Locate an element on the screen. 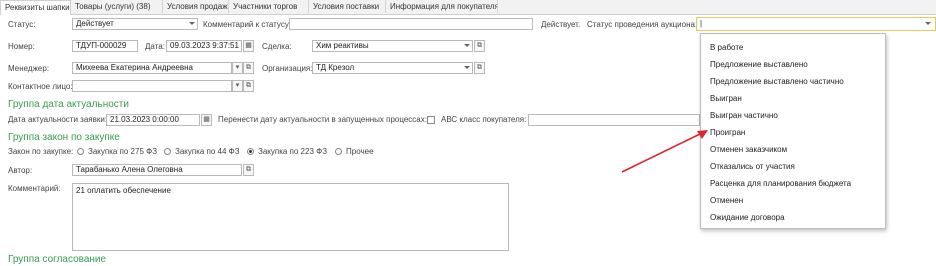 The height and width of the screenshot is (266, 936). arrow-line is located at coordinates (661, 153).